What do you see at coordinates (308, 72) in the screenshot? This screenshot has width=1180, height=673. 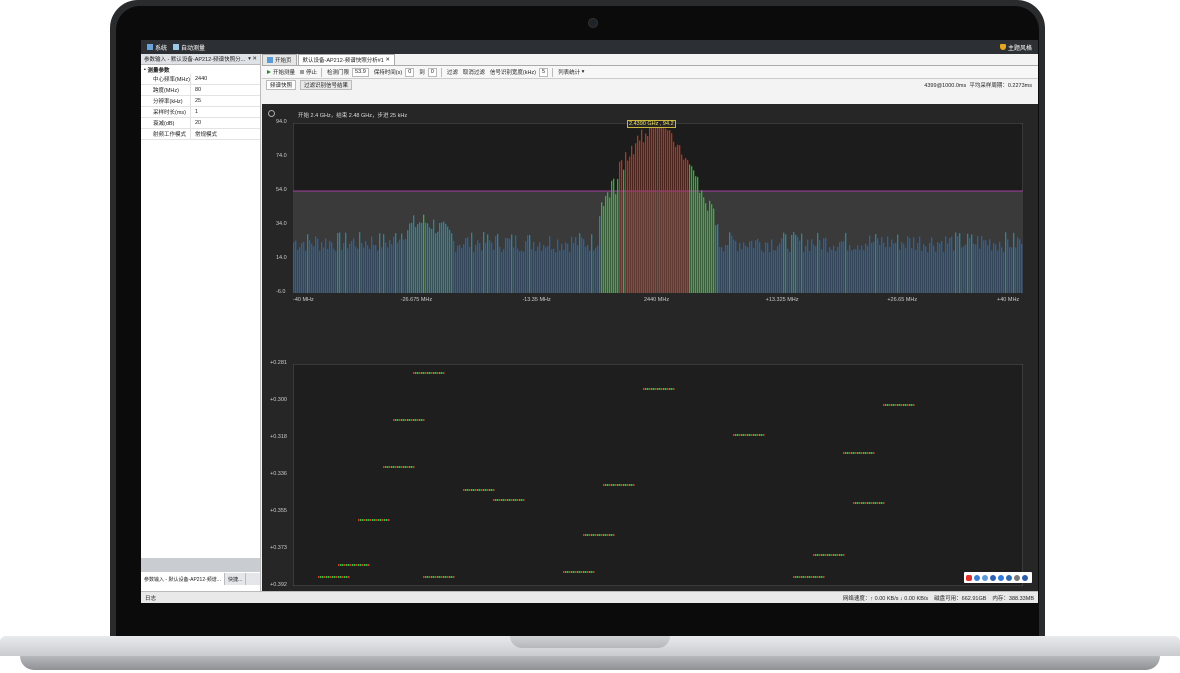 I see `stop-button: 停止` at bounding box center [308, 72].